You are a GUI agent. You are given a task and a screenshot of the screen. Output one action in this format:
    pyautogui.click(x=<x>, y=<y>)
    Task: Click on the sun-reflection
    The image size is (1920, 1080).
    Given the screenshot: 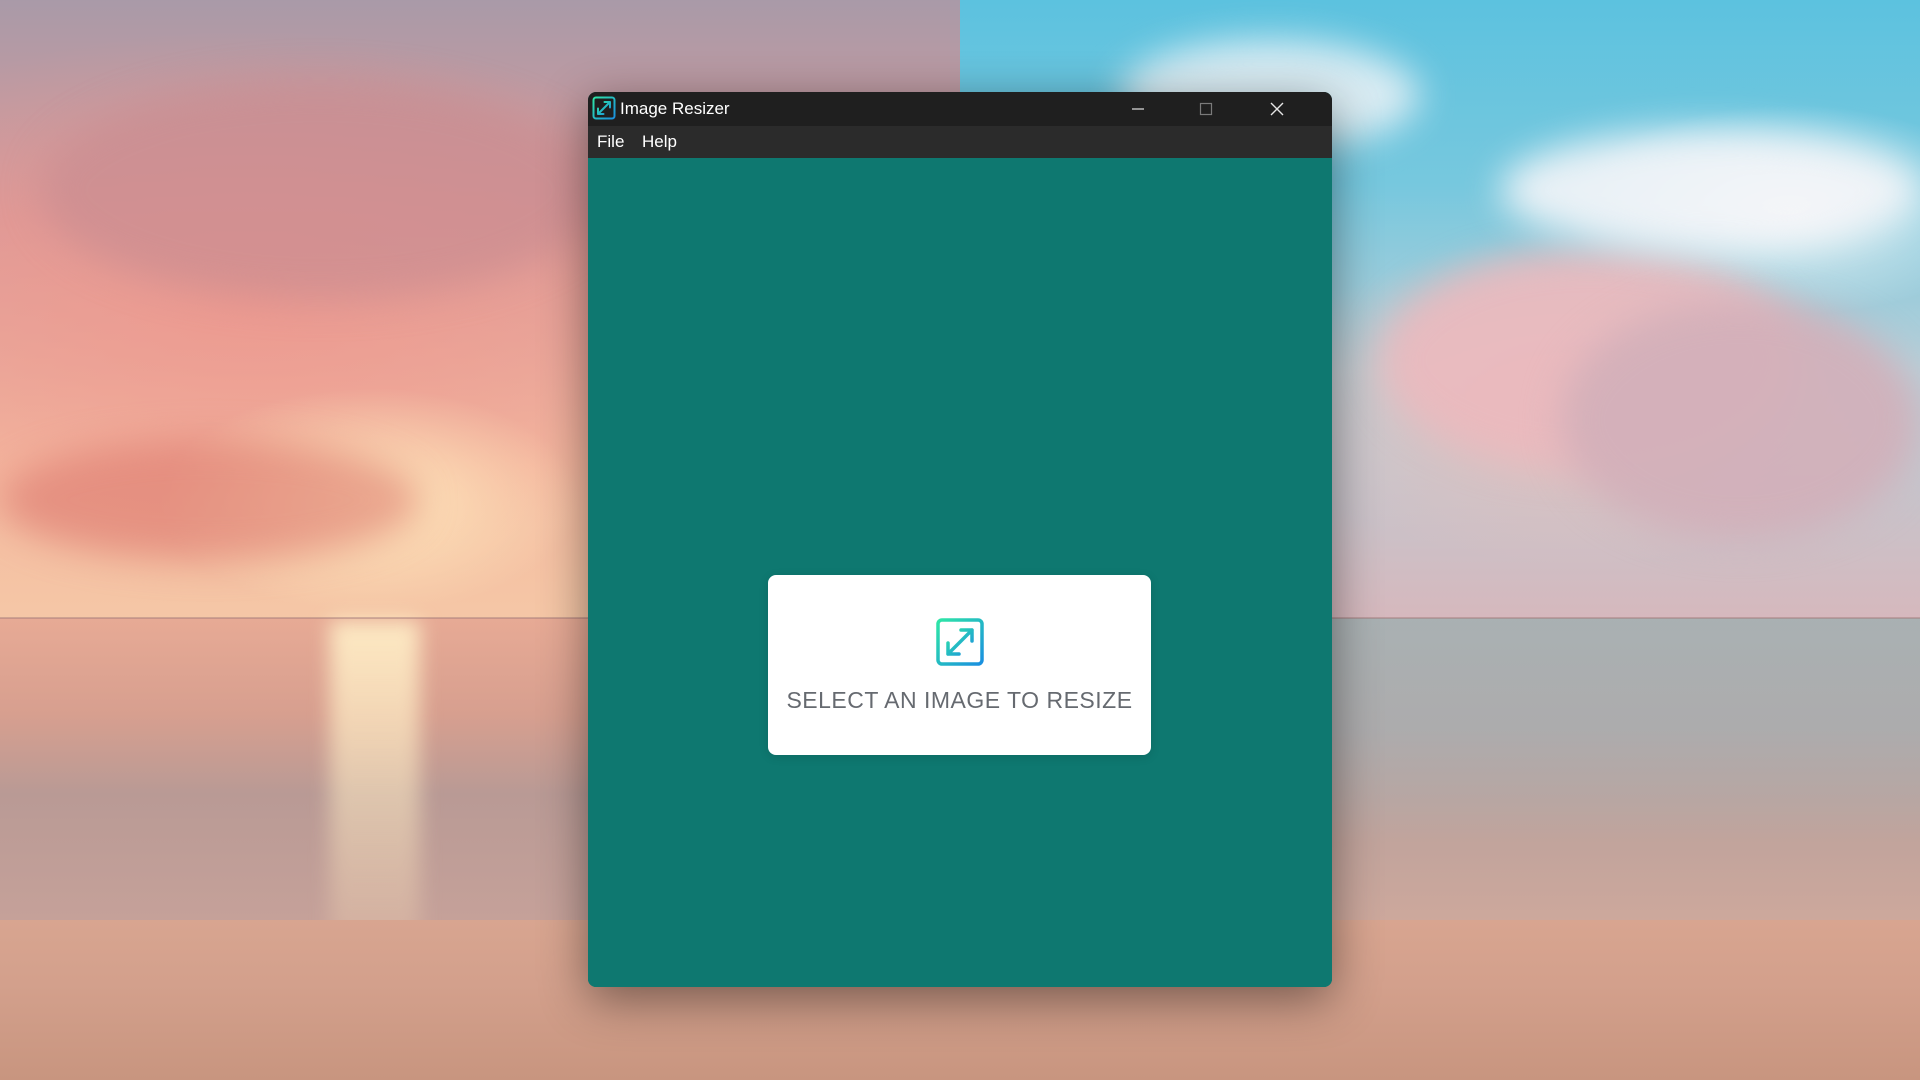 What is the action you would take?
    pyautogui.click(x=375, y=785)
    